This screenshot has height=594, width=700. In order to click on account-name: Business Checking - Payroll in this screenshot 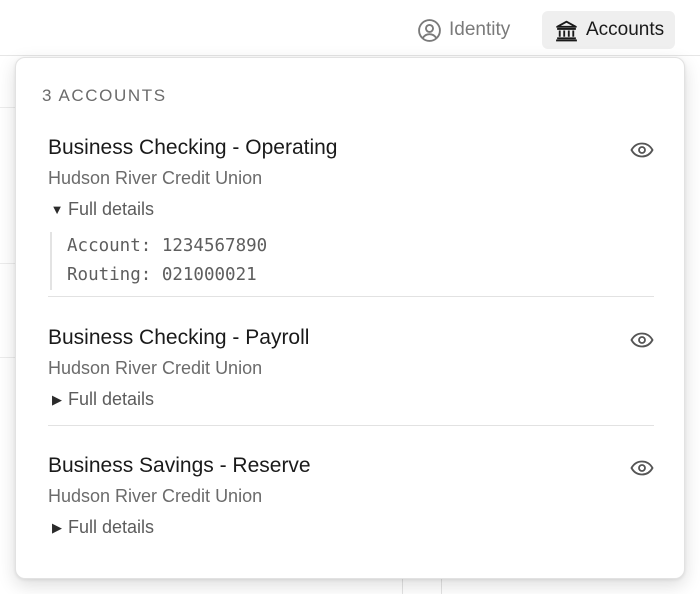, I will do `click(179, 337)`.